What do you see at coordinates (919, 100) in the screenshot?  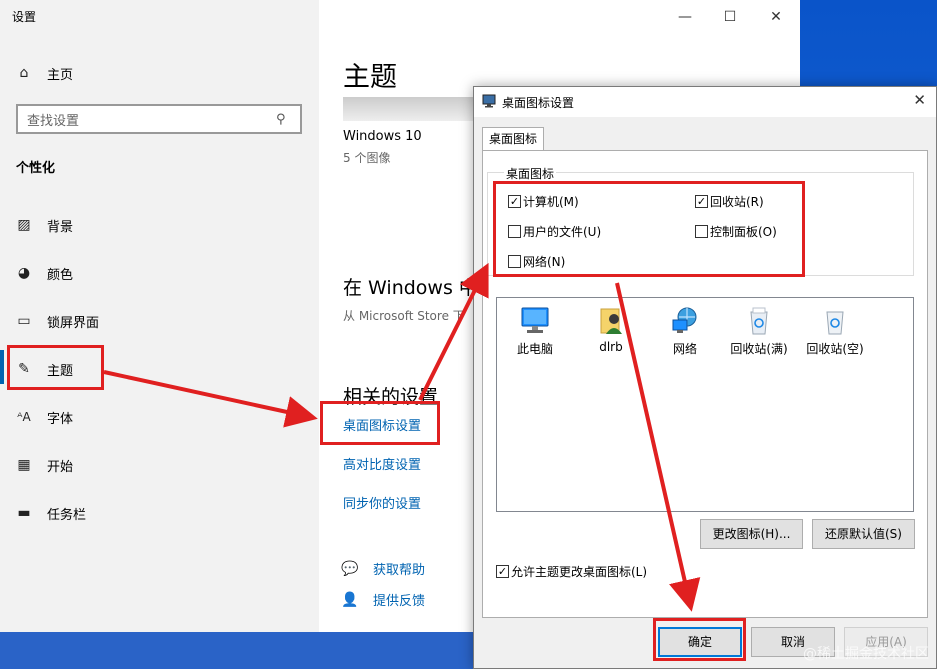 I see `dialog-close-button: ✕` at bounding box center [919, 100].